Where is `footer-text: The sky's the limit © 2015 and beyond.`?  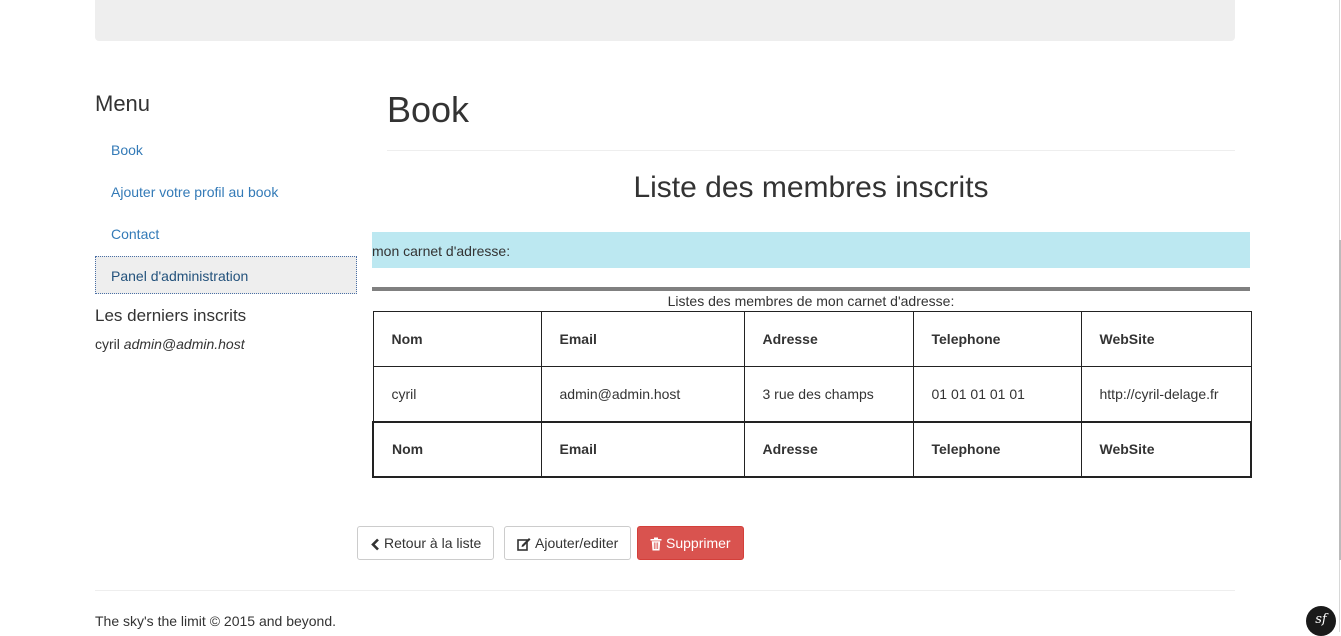
footer-text: The sky's the limit © 2015 and beyond. is located at coordinates (216, 621).